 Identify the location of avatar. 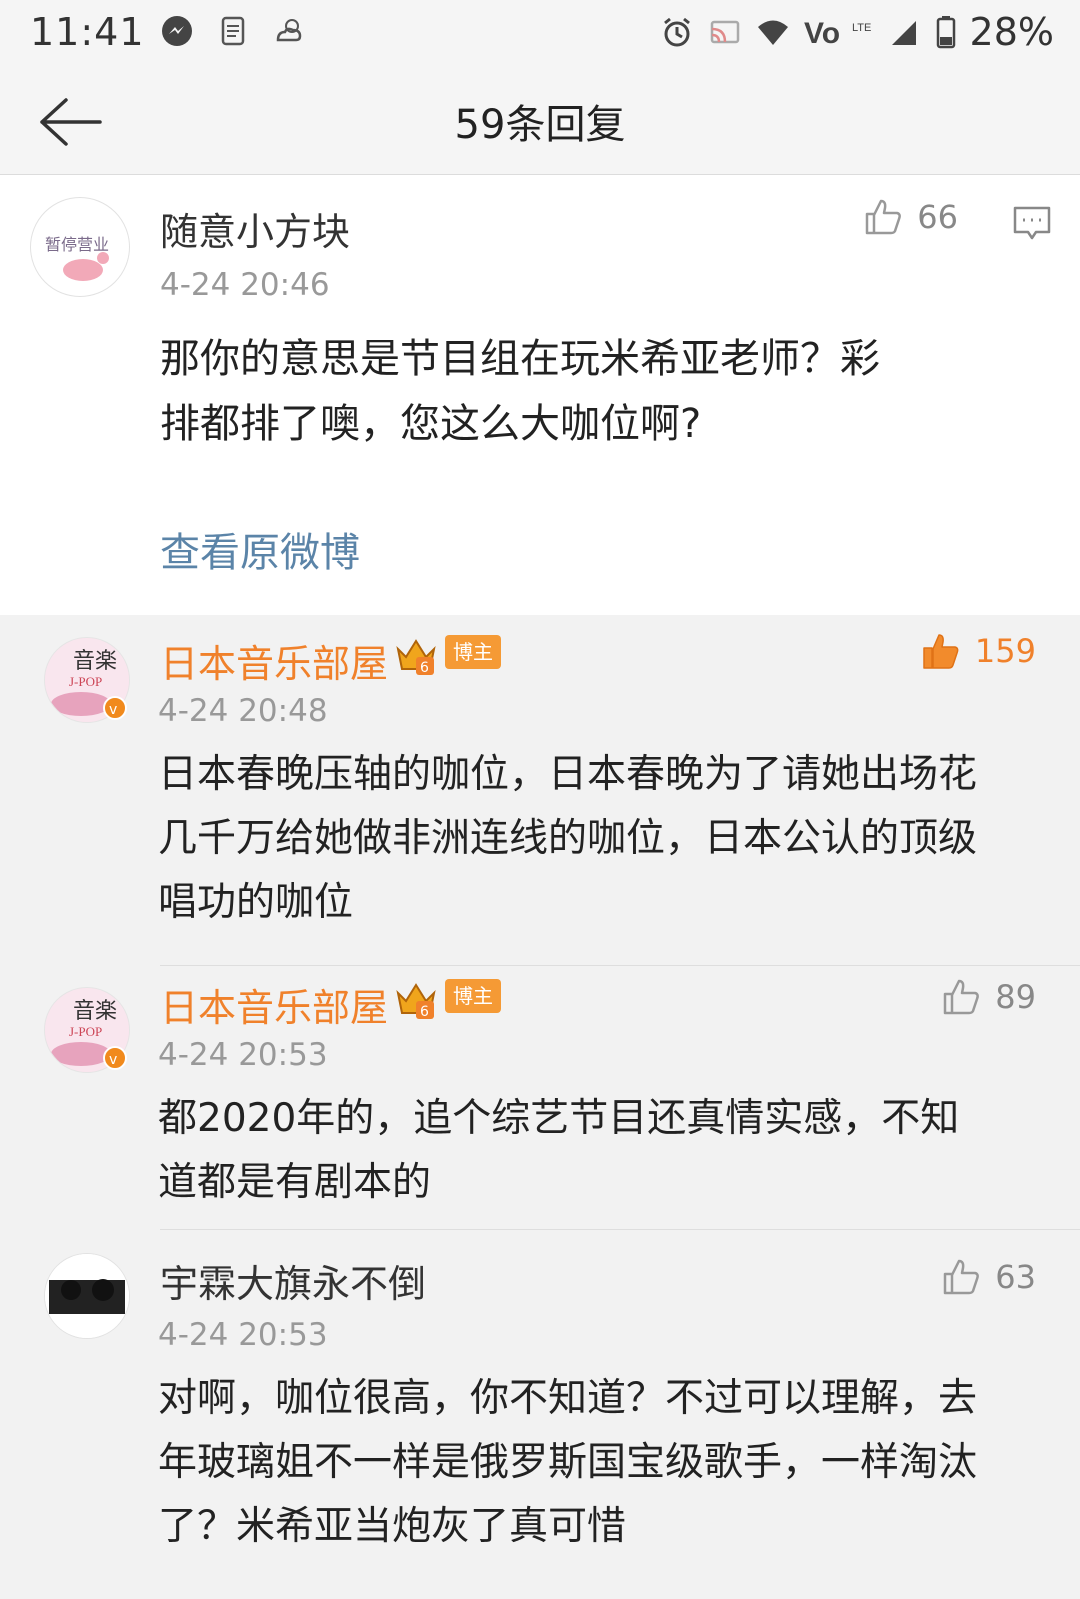
(87, 1296).